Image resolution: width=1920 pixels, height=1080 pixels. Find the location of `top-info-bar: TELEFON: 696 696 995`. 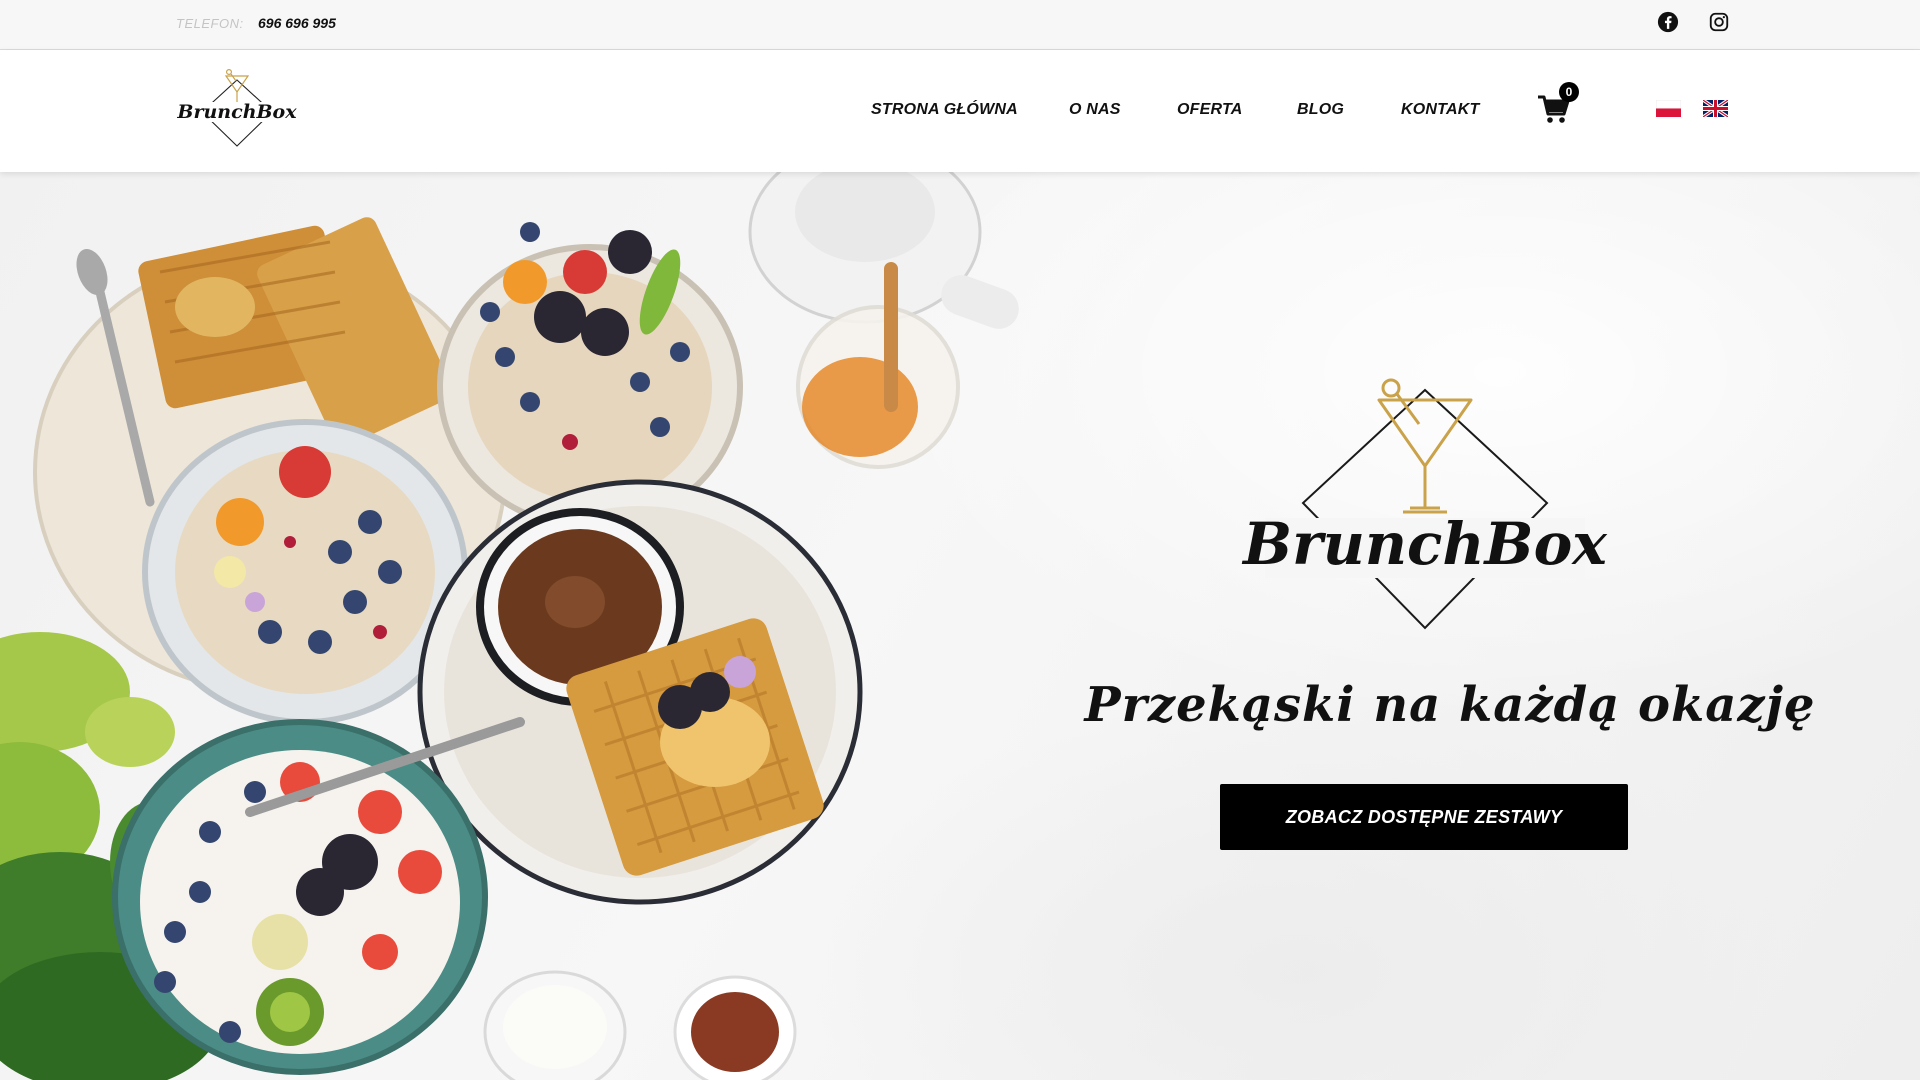

top-info-bar: TELEFON: 696 696 995 is located at coordinates (960, 25).